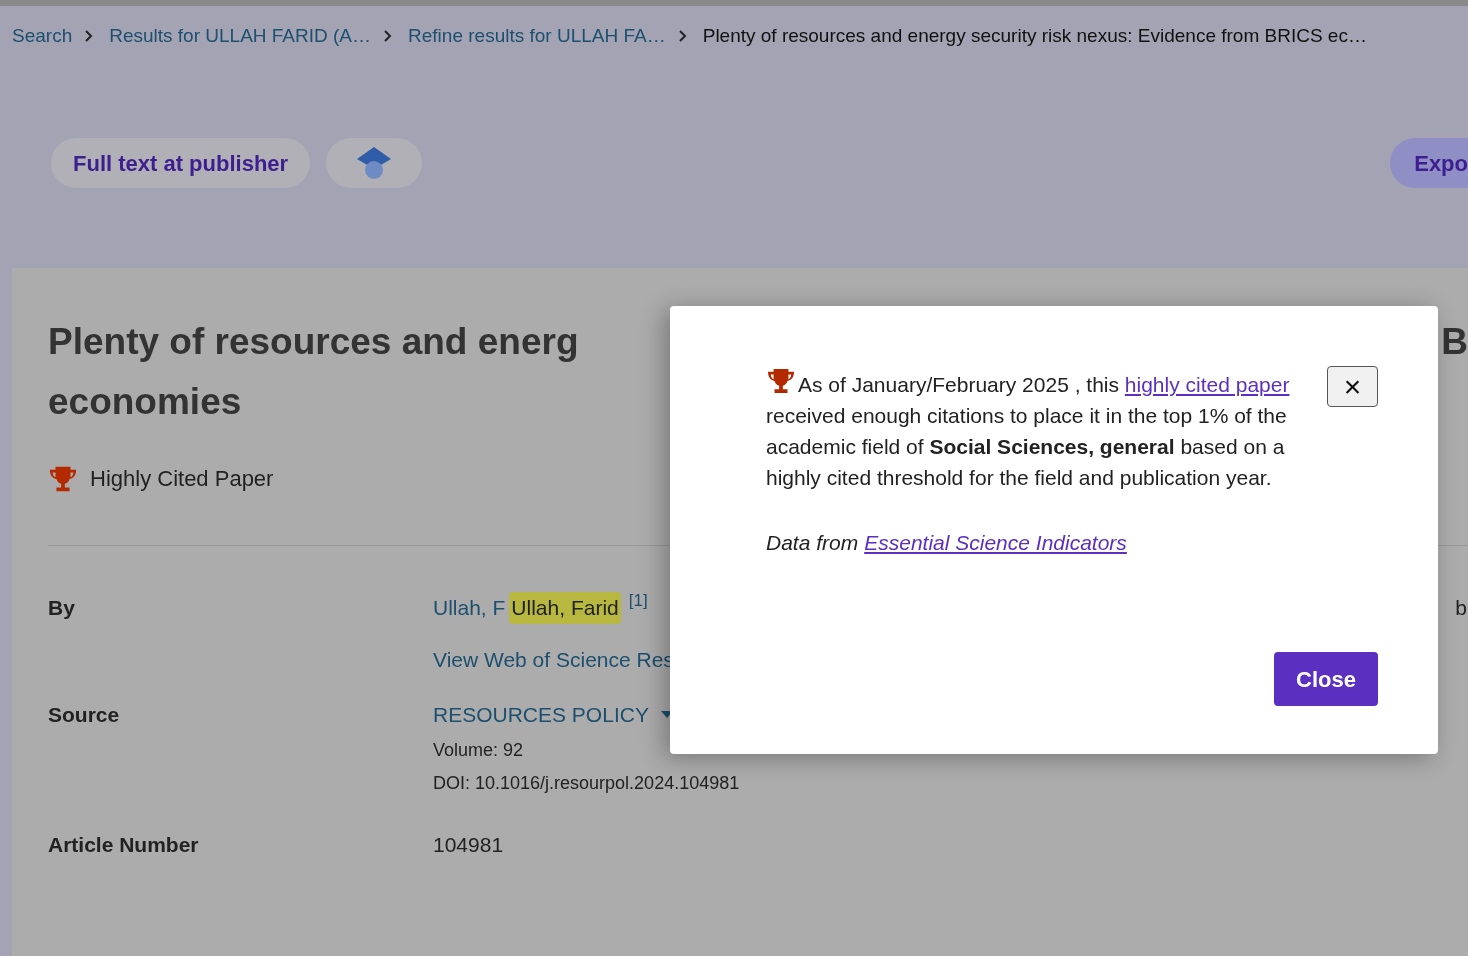  What do you see at coordinates (313, 342) in the screenshot?
I see `record-title: Plenty of resources and energ` at bounding box center [313, 342].